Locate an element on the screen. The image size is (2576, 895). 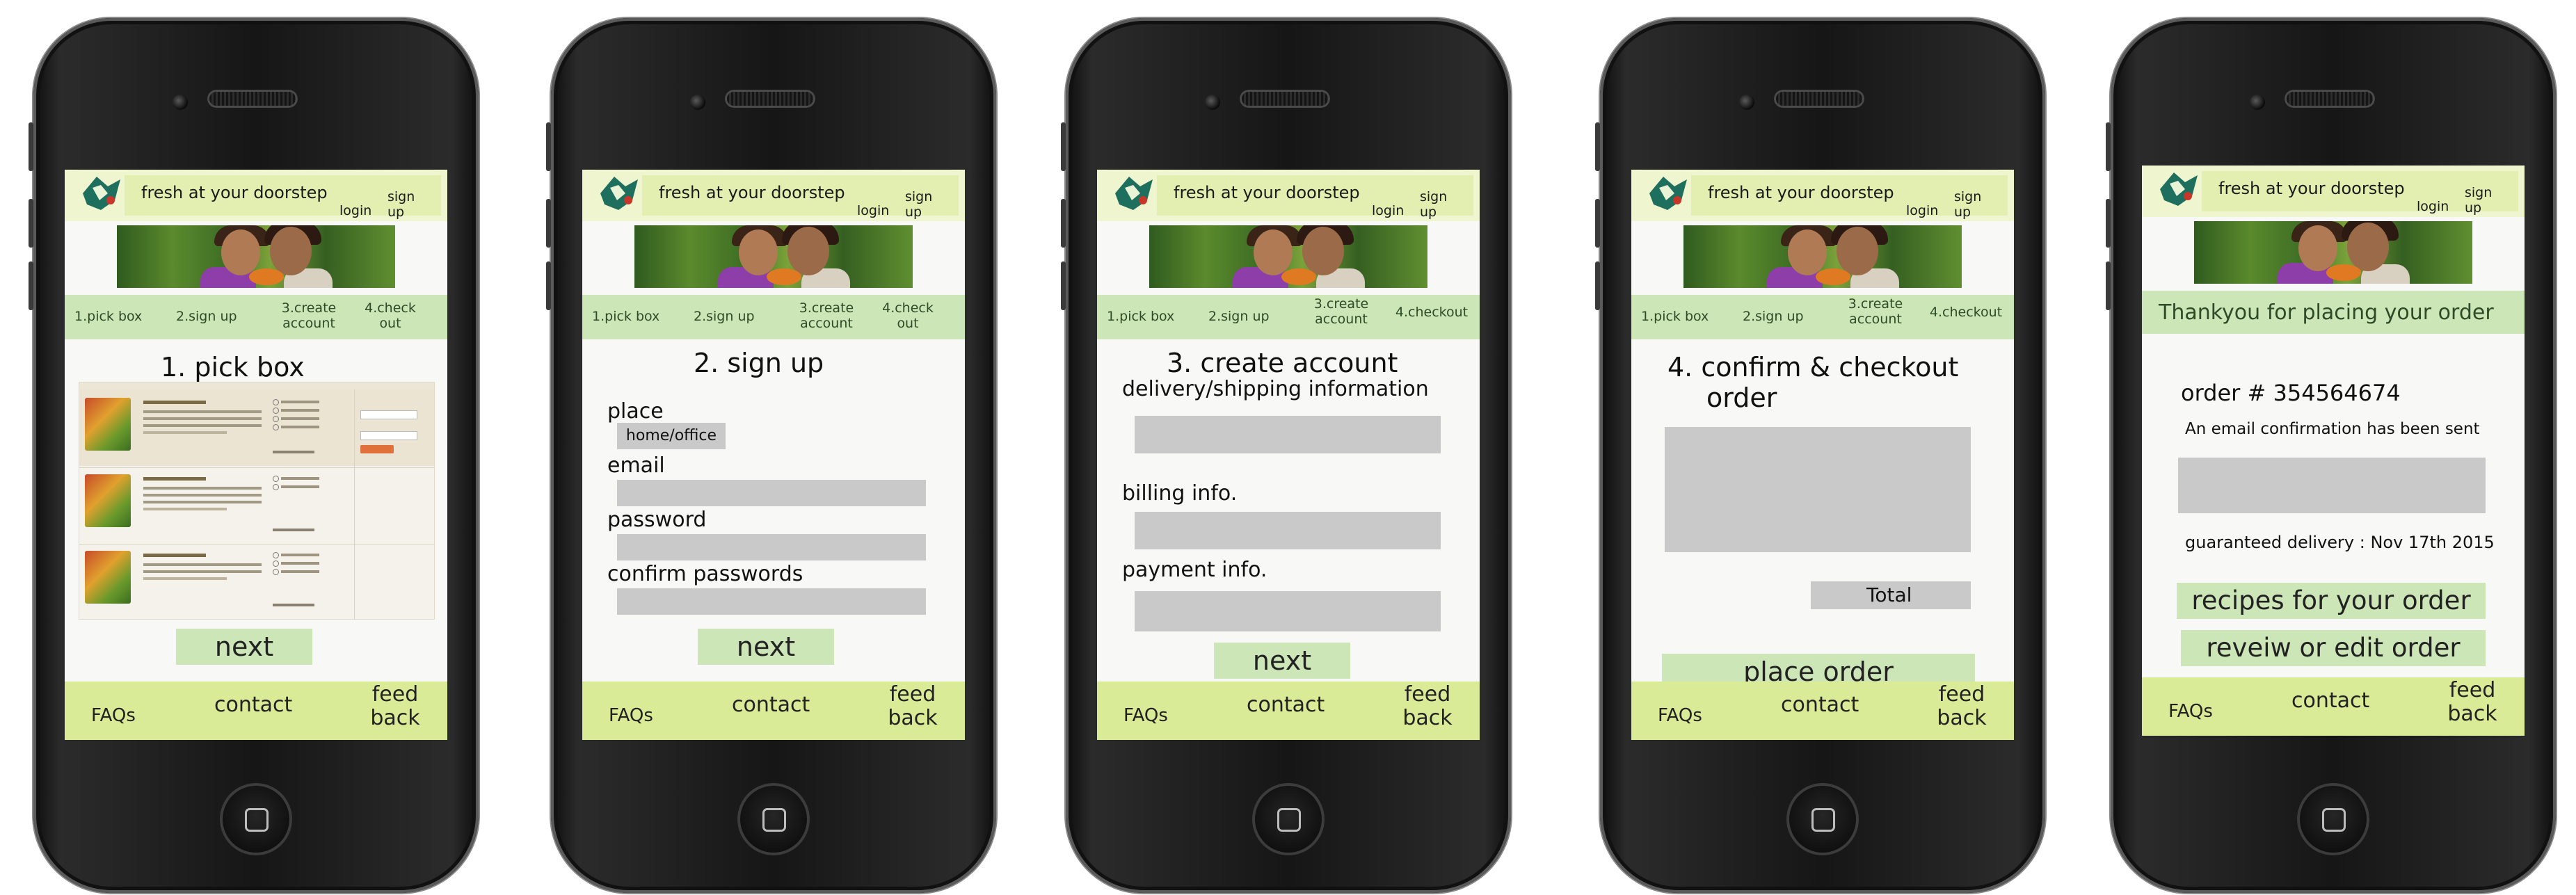
continue-button is located at coordinates (377, 449).